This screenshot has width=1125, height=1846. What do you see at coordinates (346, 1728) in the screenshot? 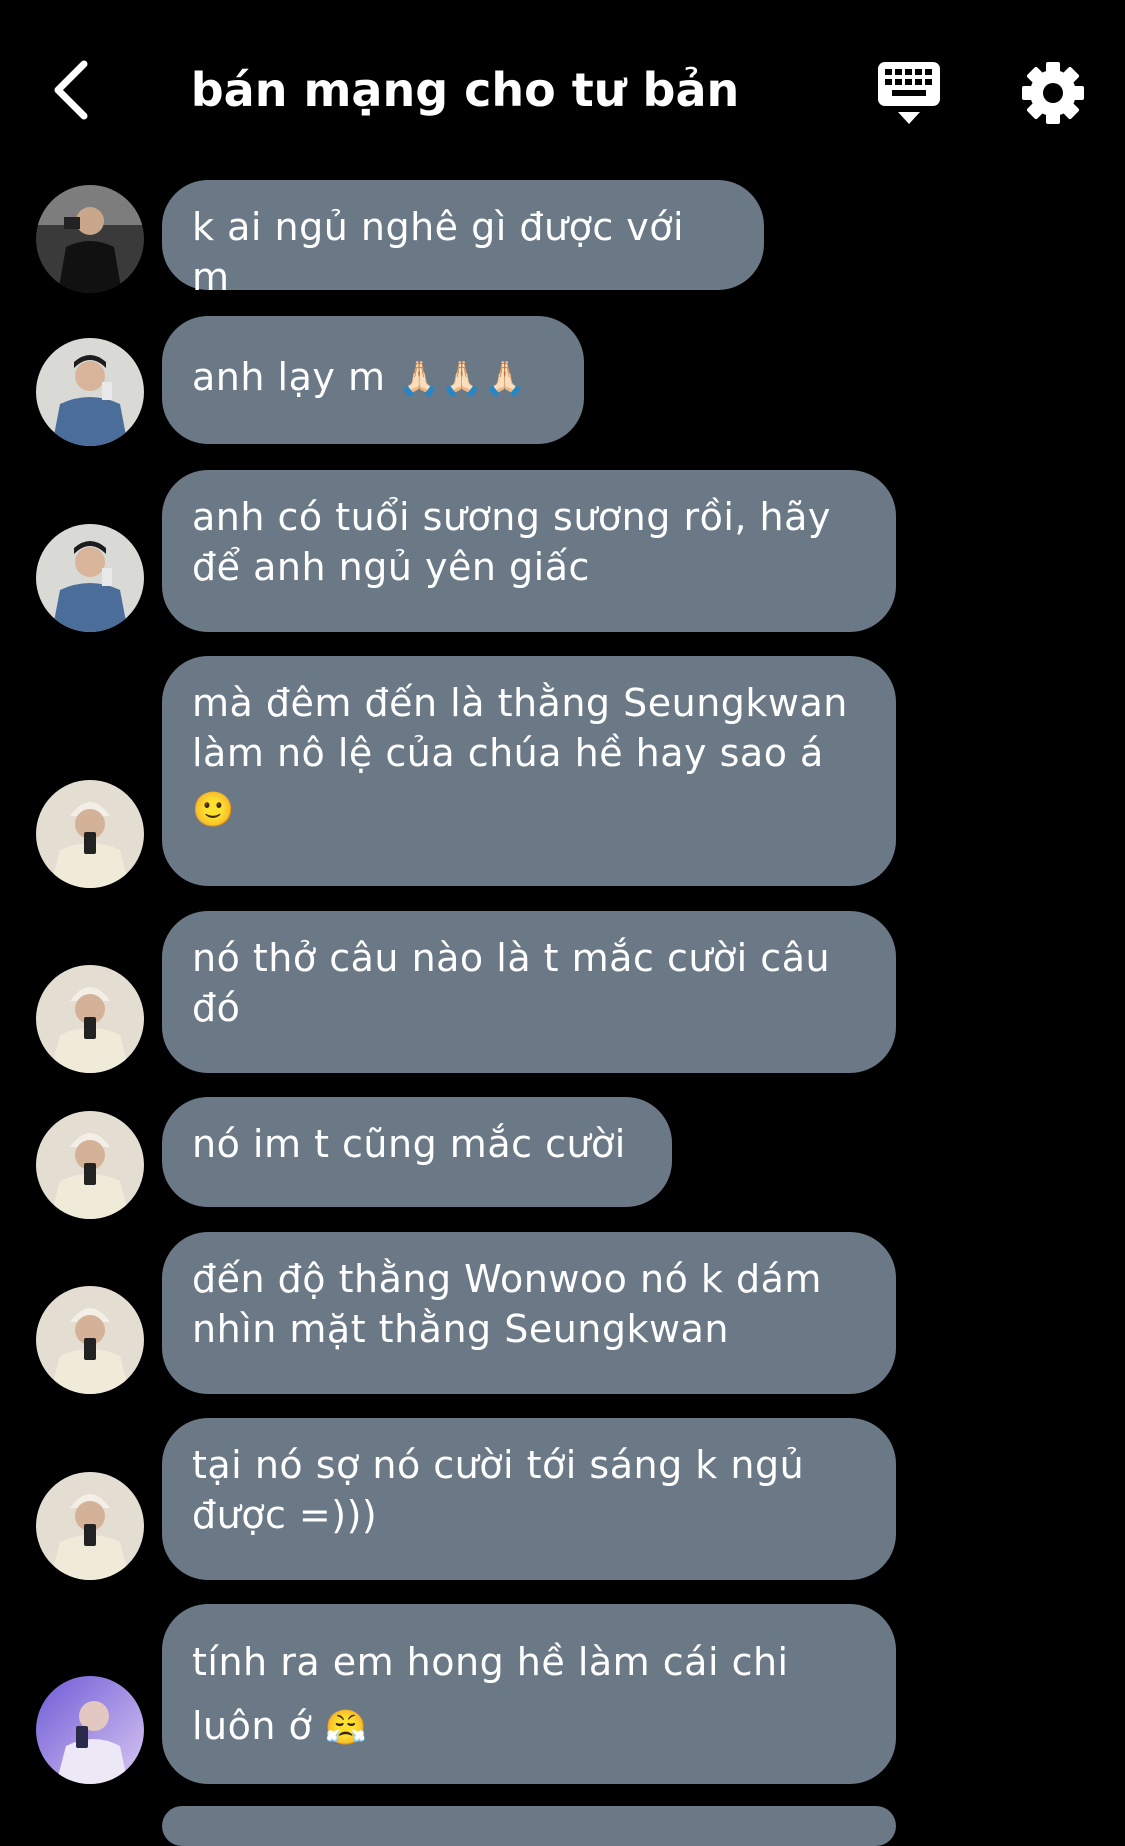
I see `message-emoji: 😤` at bounding box center [346, 1728].